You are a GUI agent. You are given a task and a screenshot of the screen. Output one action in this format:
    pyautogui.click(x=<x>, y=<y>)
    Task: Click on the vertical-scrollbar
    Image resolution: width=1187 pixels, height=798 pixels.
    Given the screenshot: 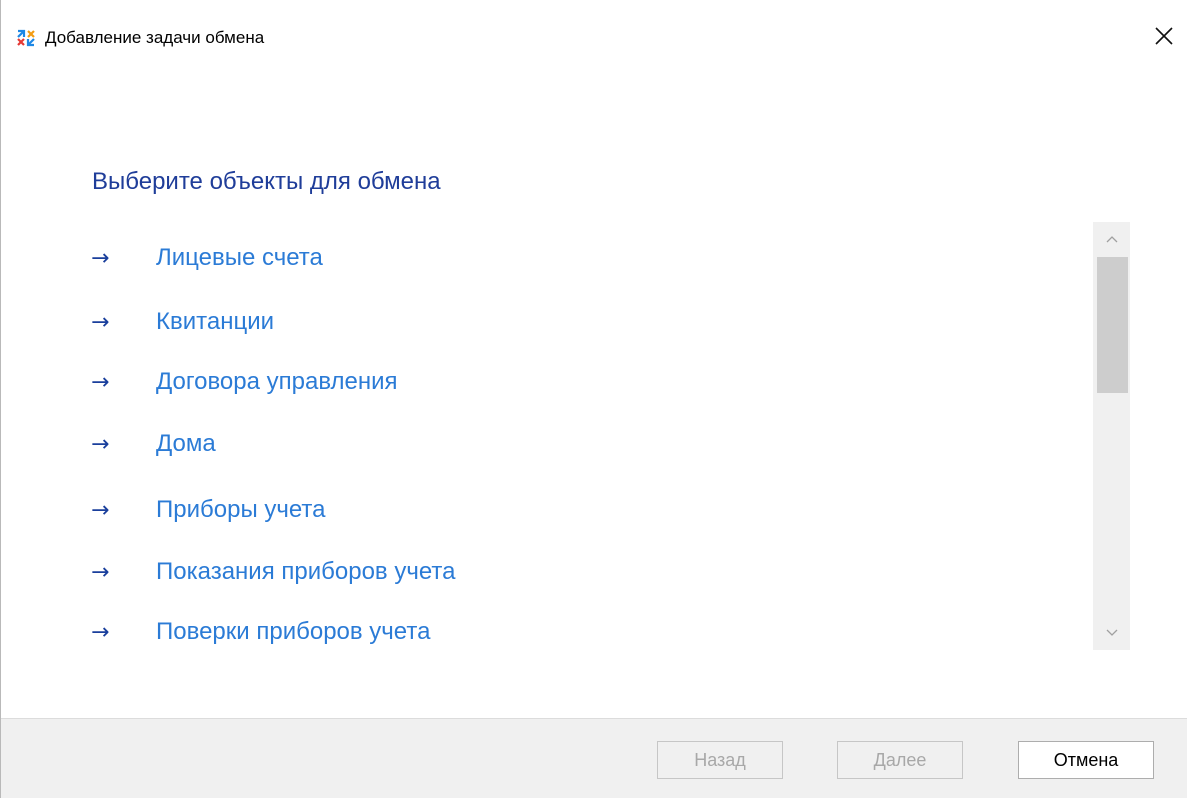 What is the action you would take?
    pyautogui.click(x=1111, y=436)
    